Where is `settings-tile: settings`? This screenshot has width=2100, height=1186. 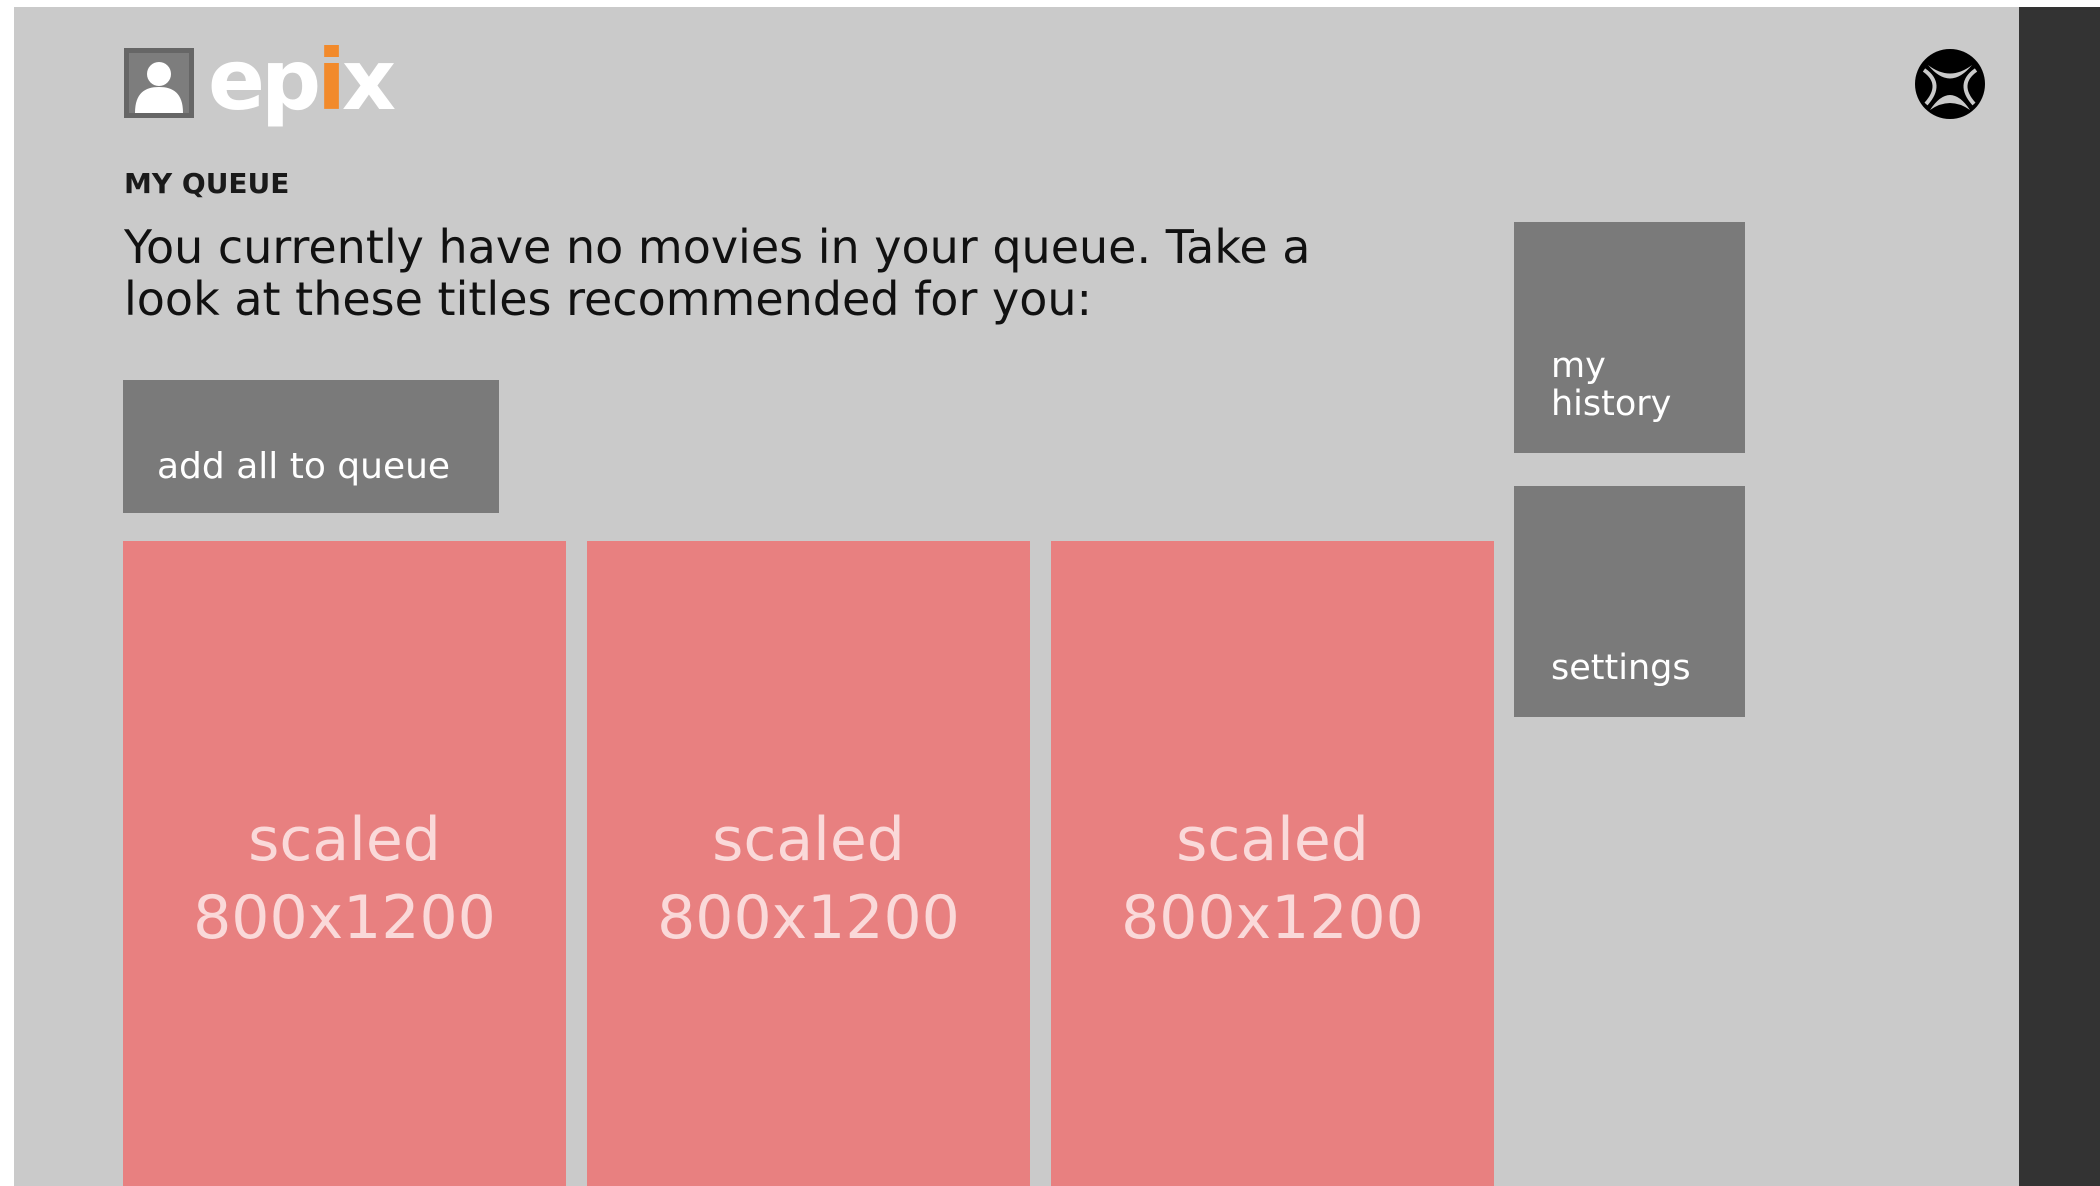 settings-tile: settings is located at coordinates (1629, 601).